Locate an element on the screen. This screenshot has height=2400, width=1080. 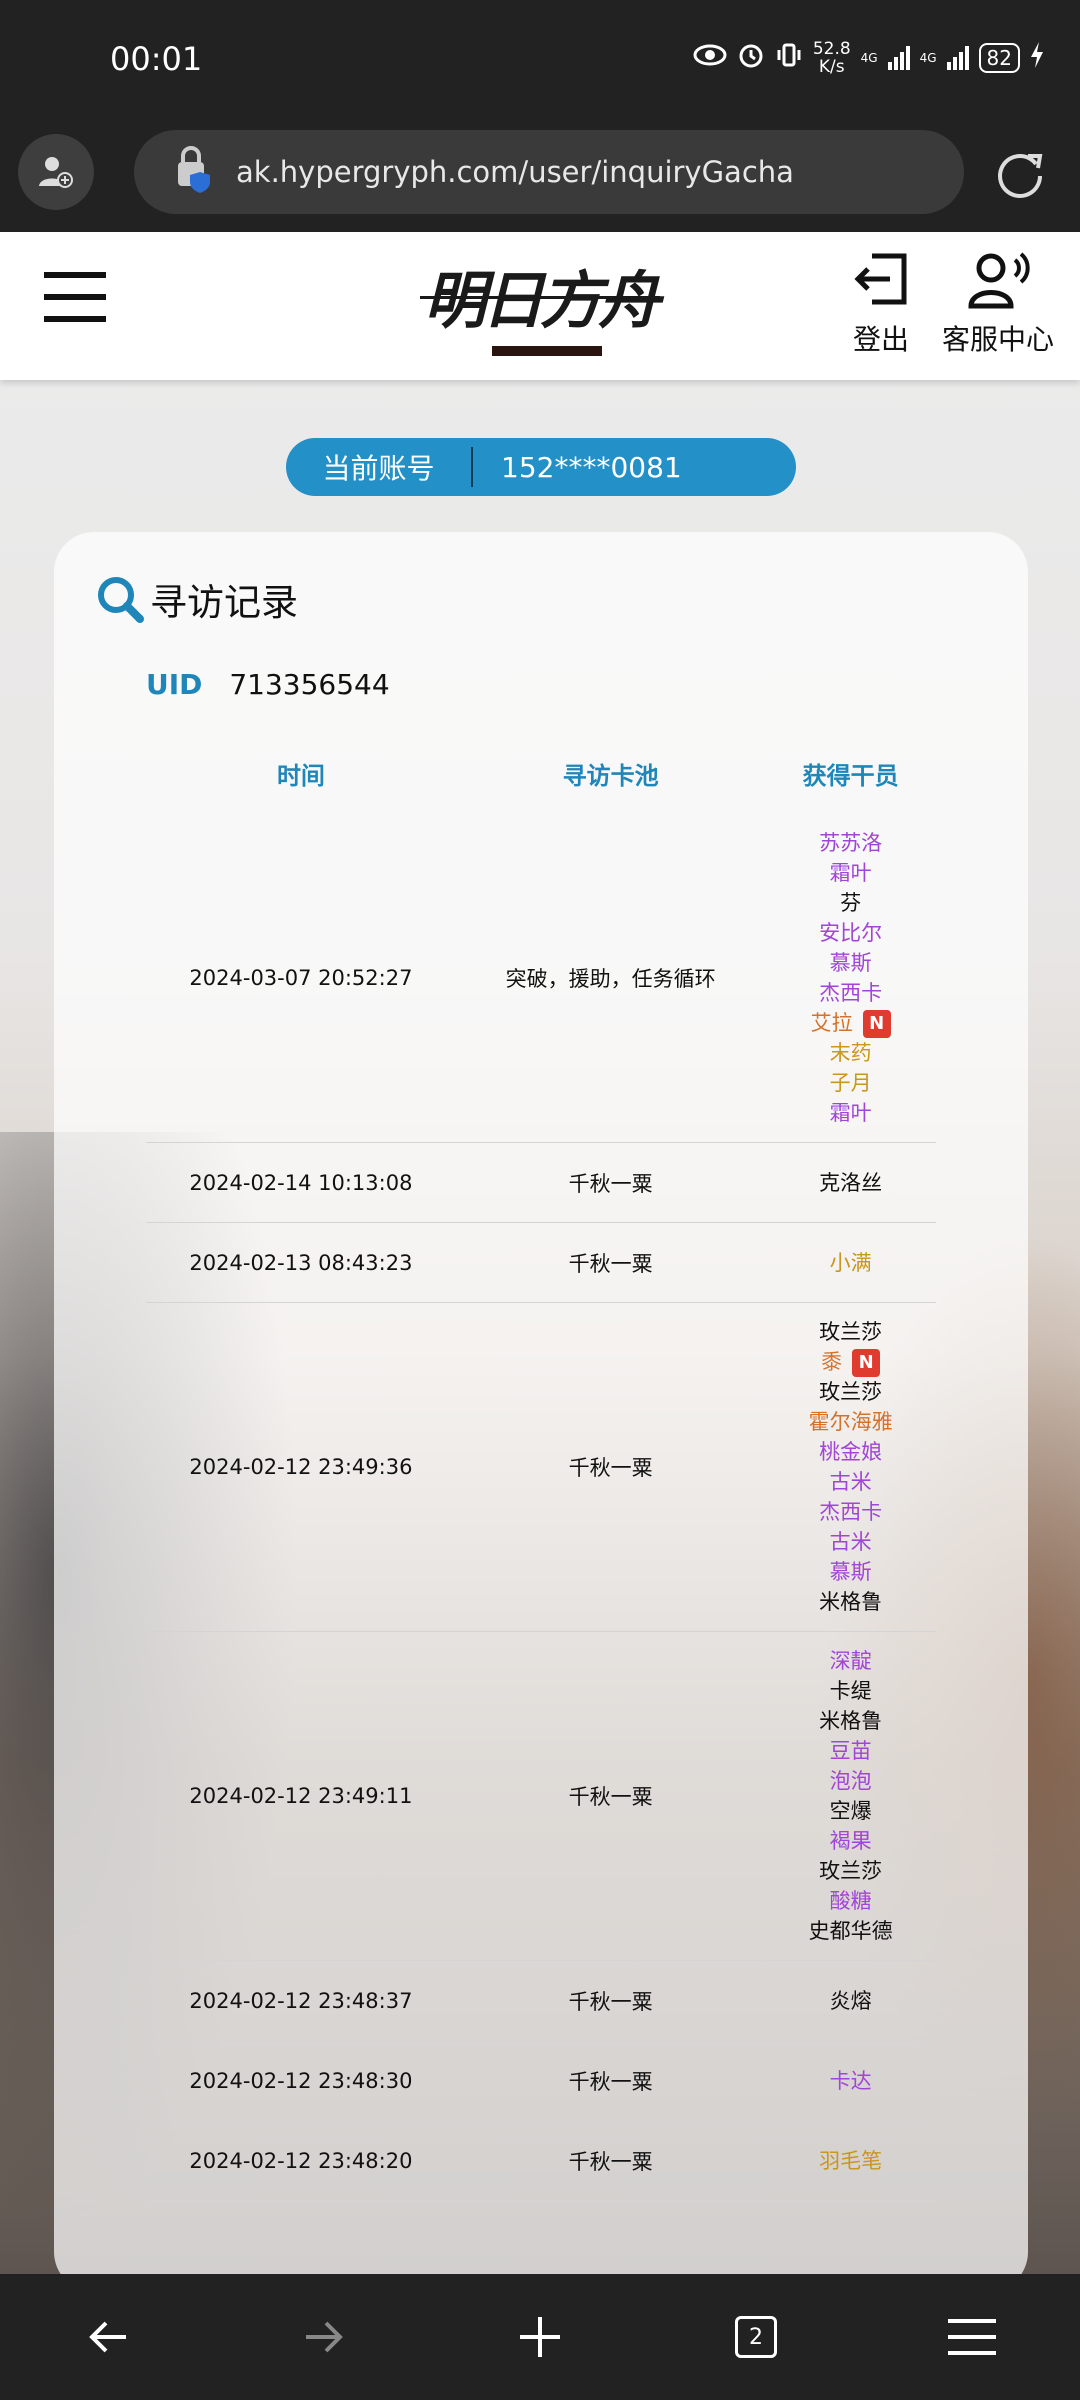
net-speed: 52.8 K/s is located at coordinates (832, 58).